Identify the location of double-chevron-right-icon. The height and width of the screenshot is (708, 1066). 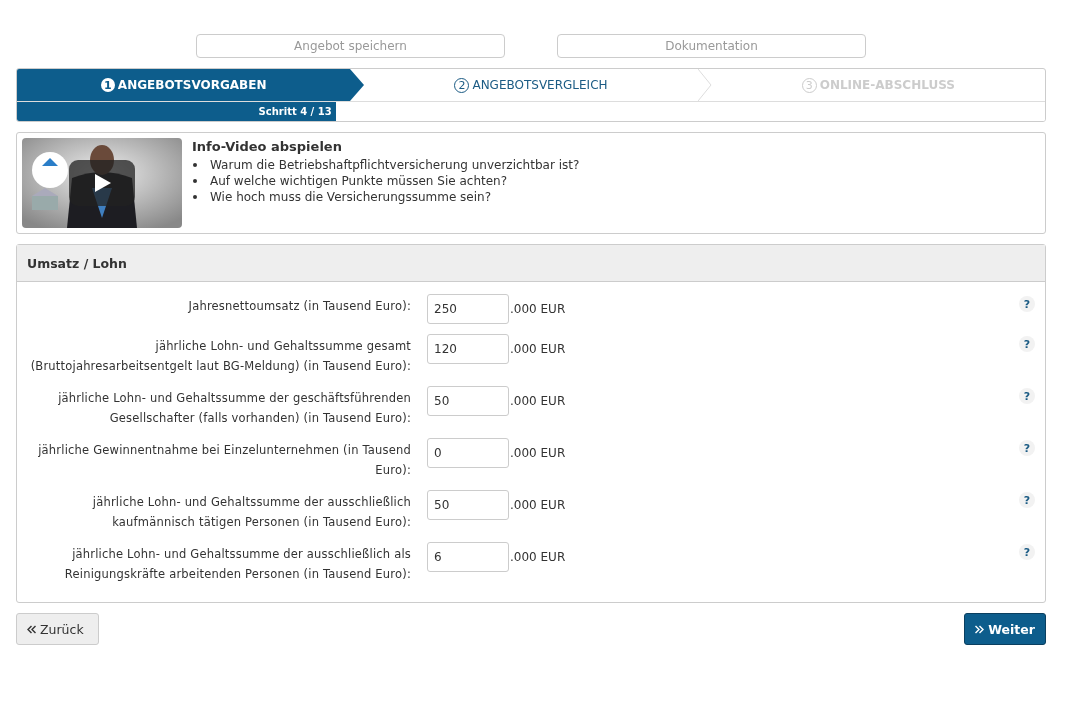
(980, 629).